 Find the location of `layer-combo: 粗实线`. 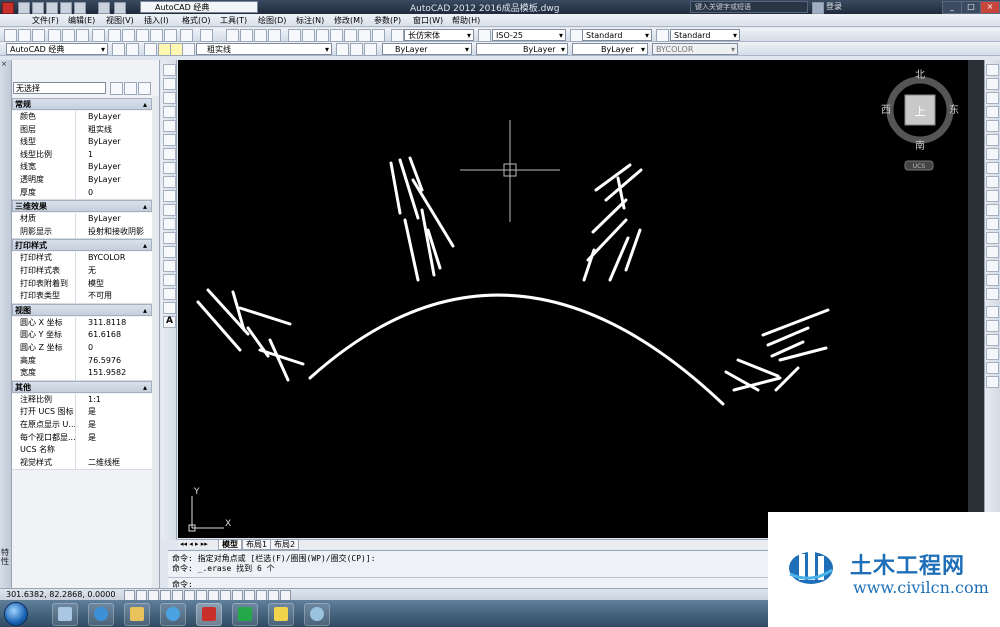

layer-combo: 粗实线 is located at coordinates (264, 49).